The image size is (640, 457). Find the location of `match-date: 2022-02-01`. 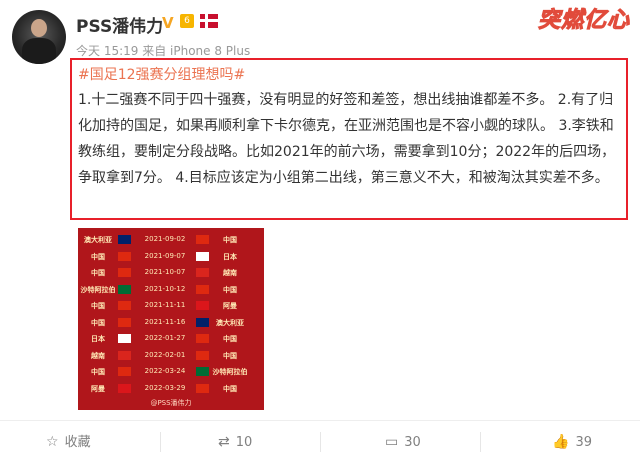

match-date: 2022-02-01 is located at coordinates (165, 354).